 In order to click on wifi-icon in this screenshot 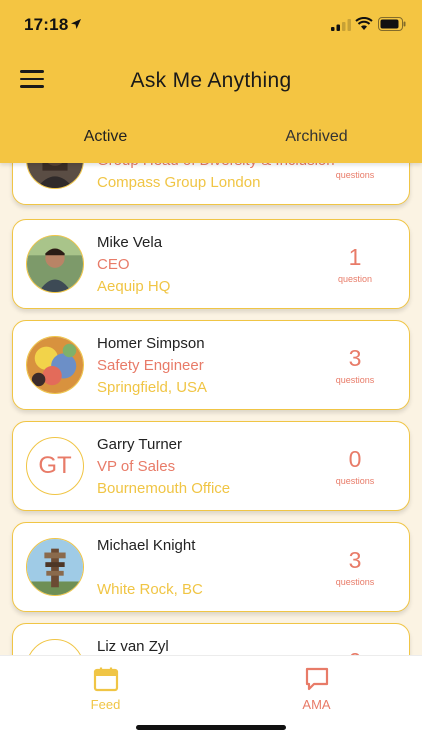, I will do `click(364, 23)`.